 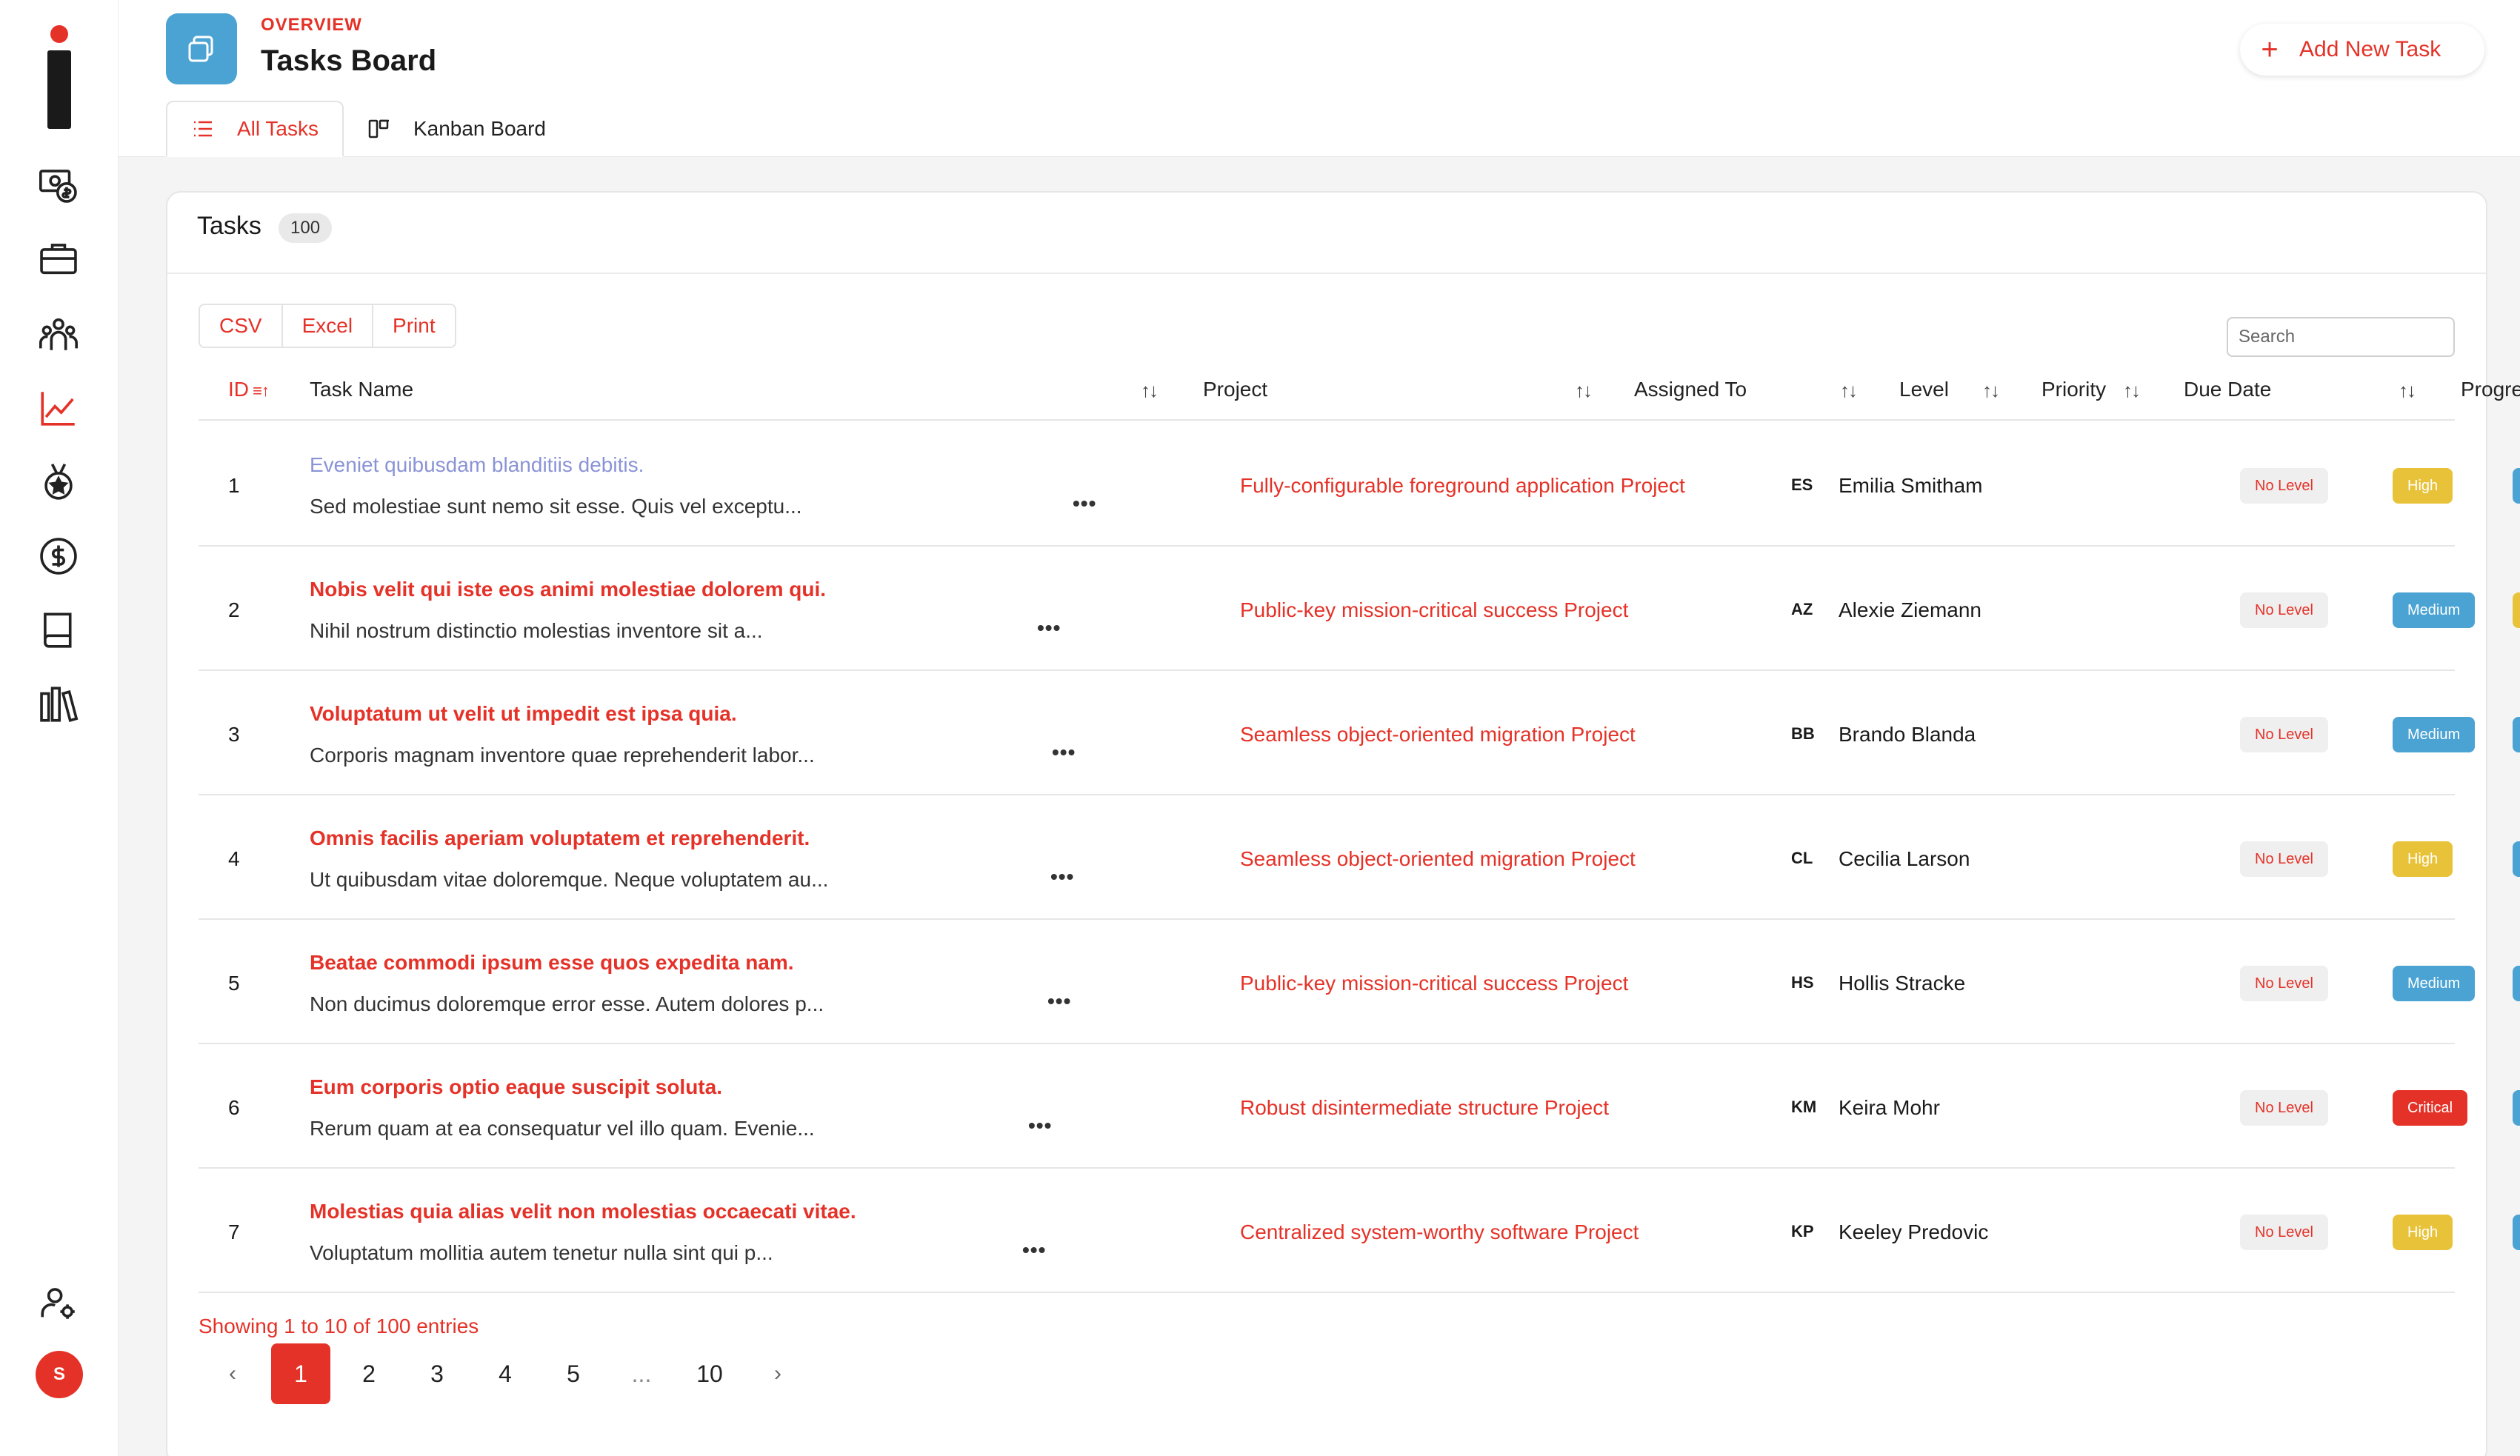 What do you see at coordinates (58, 184) in the screenshot?
I see `money-bill-icon` at bounding box center [58, 184].